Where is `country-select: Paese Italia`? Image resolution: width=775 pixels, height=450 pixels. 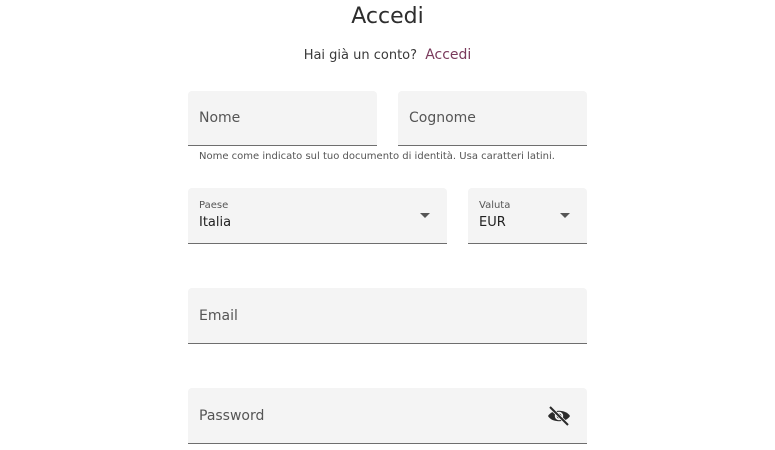 country-select: Paese Italia is located at coordinates (317, 216).